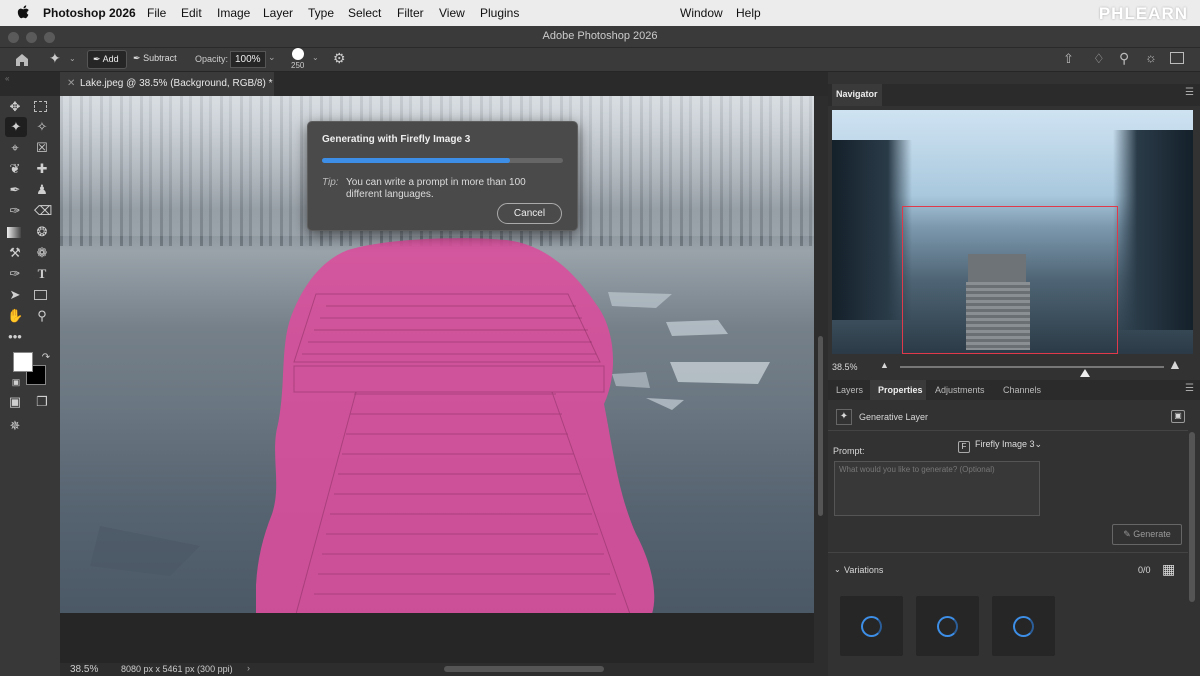 The width and height of the screenshot is (1200, 676). Describe the element at coordinates (416, 160) in the screenshot. I see `progress-fill` at that location.